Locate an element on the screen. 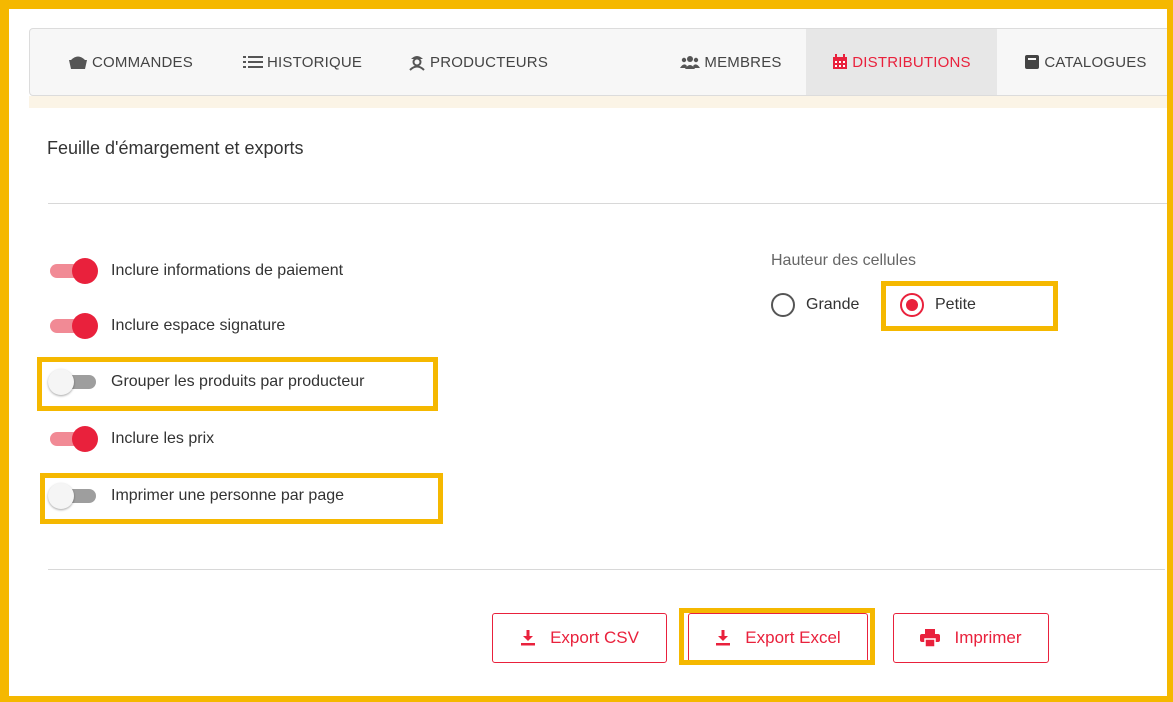 The image size is (1173, 702). nav-membres: MEMBRES is located at coordinates (731, 62).